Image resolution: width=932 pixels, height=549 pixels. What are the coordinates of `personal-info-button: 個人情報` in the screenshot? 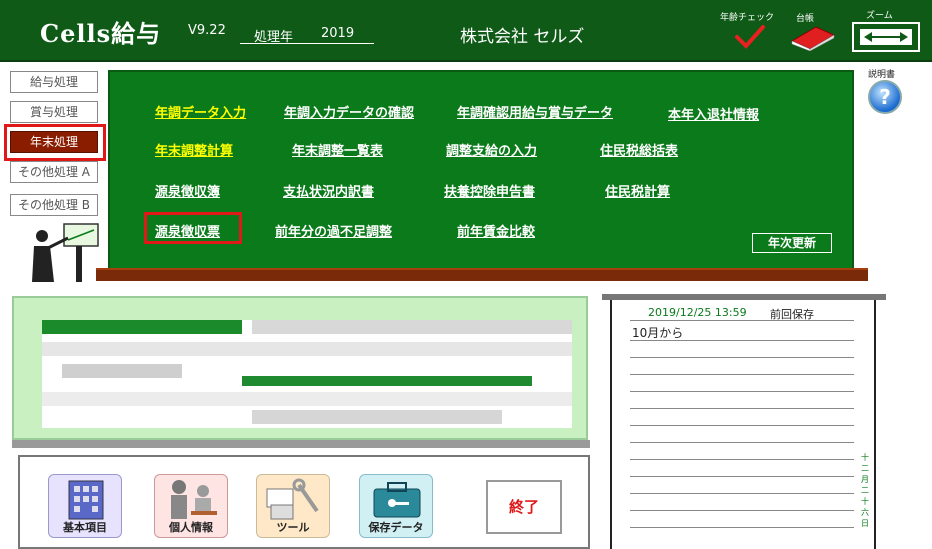 It's located at (191, 506).